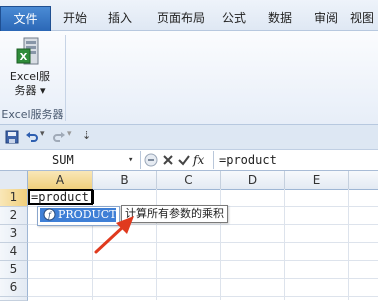  What do you see at coordinates (198, 160) in the screenshot?
I see `fx-icon: fx` at bounding box center [198, 160].